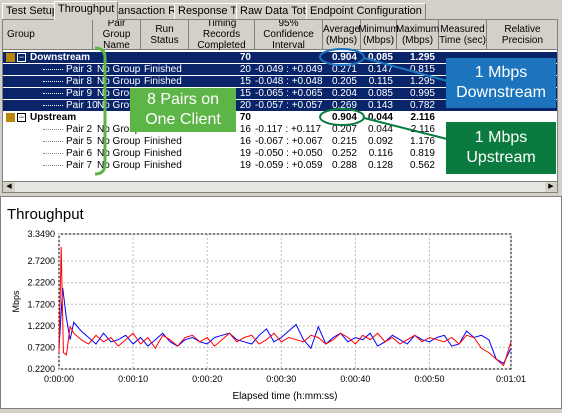  What do you see at coordinates (407, 129) in the screenshot?
I see `upstream-callout-pointer` at bounding box center [407, 129].